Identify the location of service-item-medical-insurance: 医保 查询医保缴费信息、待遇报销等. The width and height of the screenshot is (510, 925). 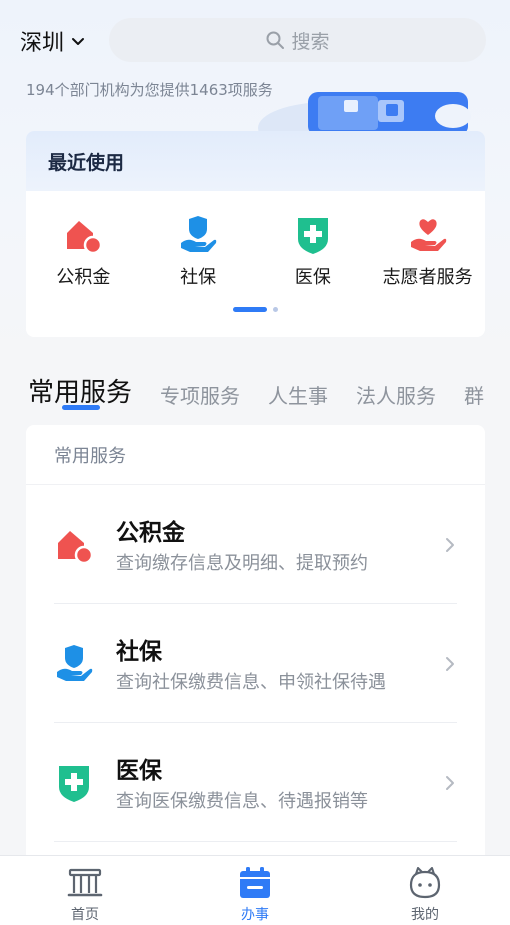
(255, 782).